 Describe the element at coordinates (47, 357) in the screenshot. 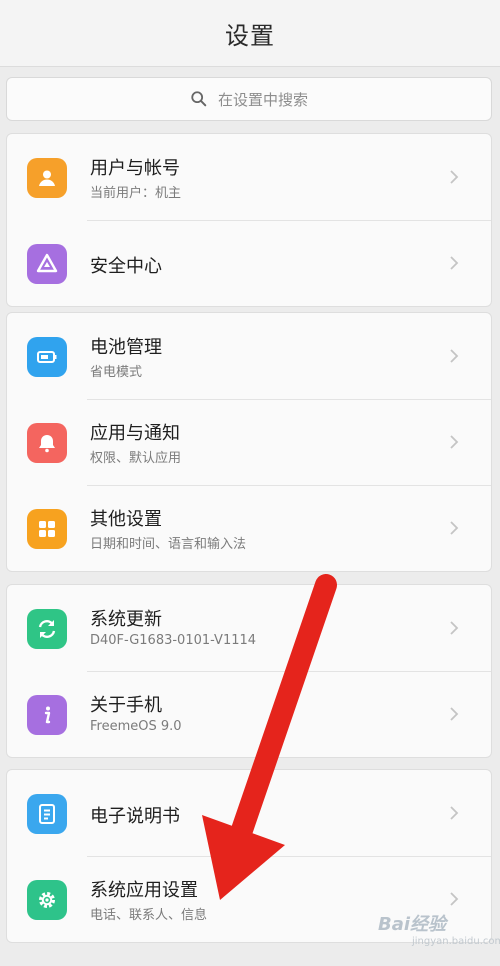

I see `battery-icon` at that location.